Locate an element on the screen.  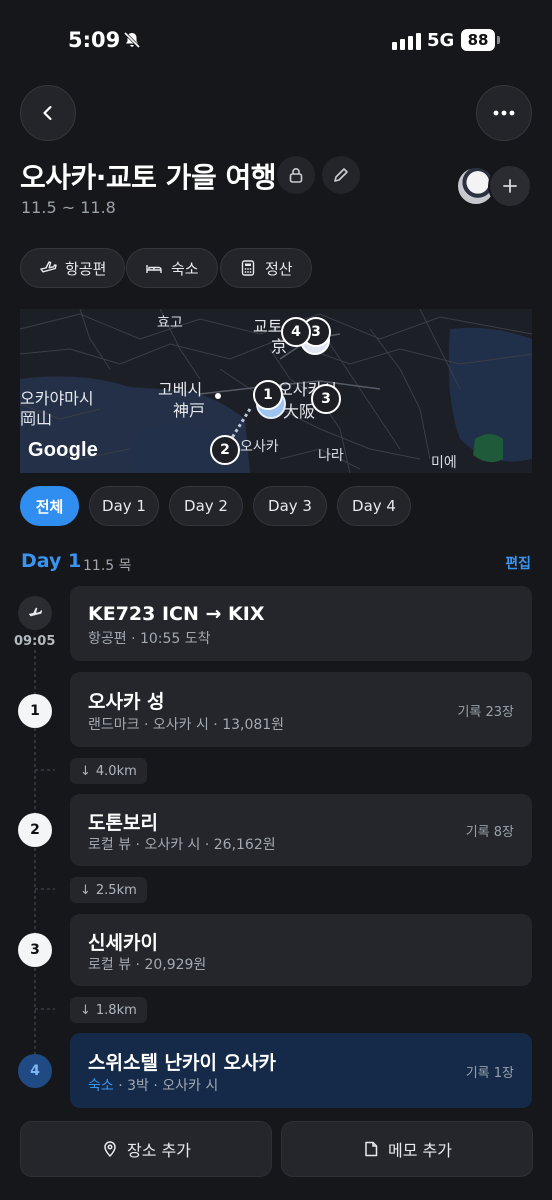
place-card-3: 신세카이 로컬 뷰 · 20,929원 is located at coordinates (301, 950).